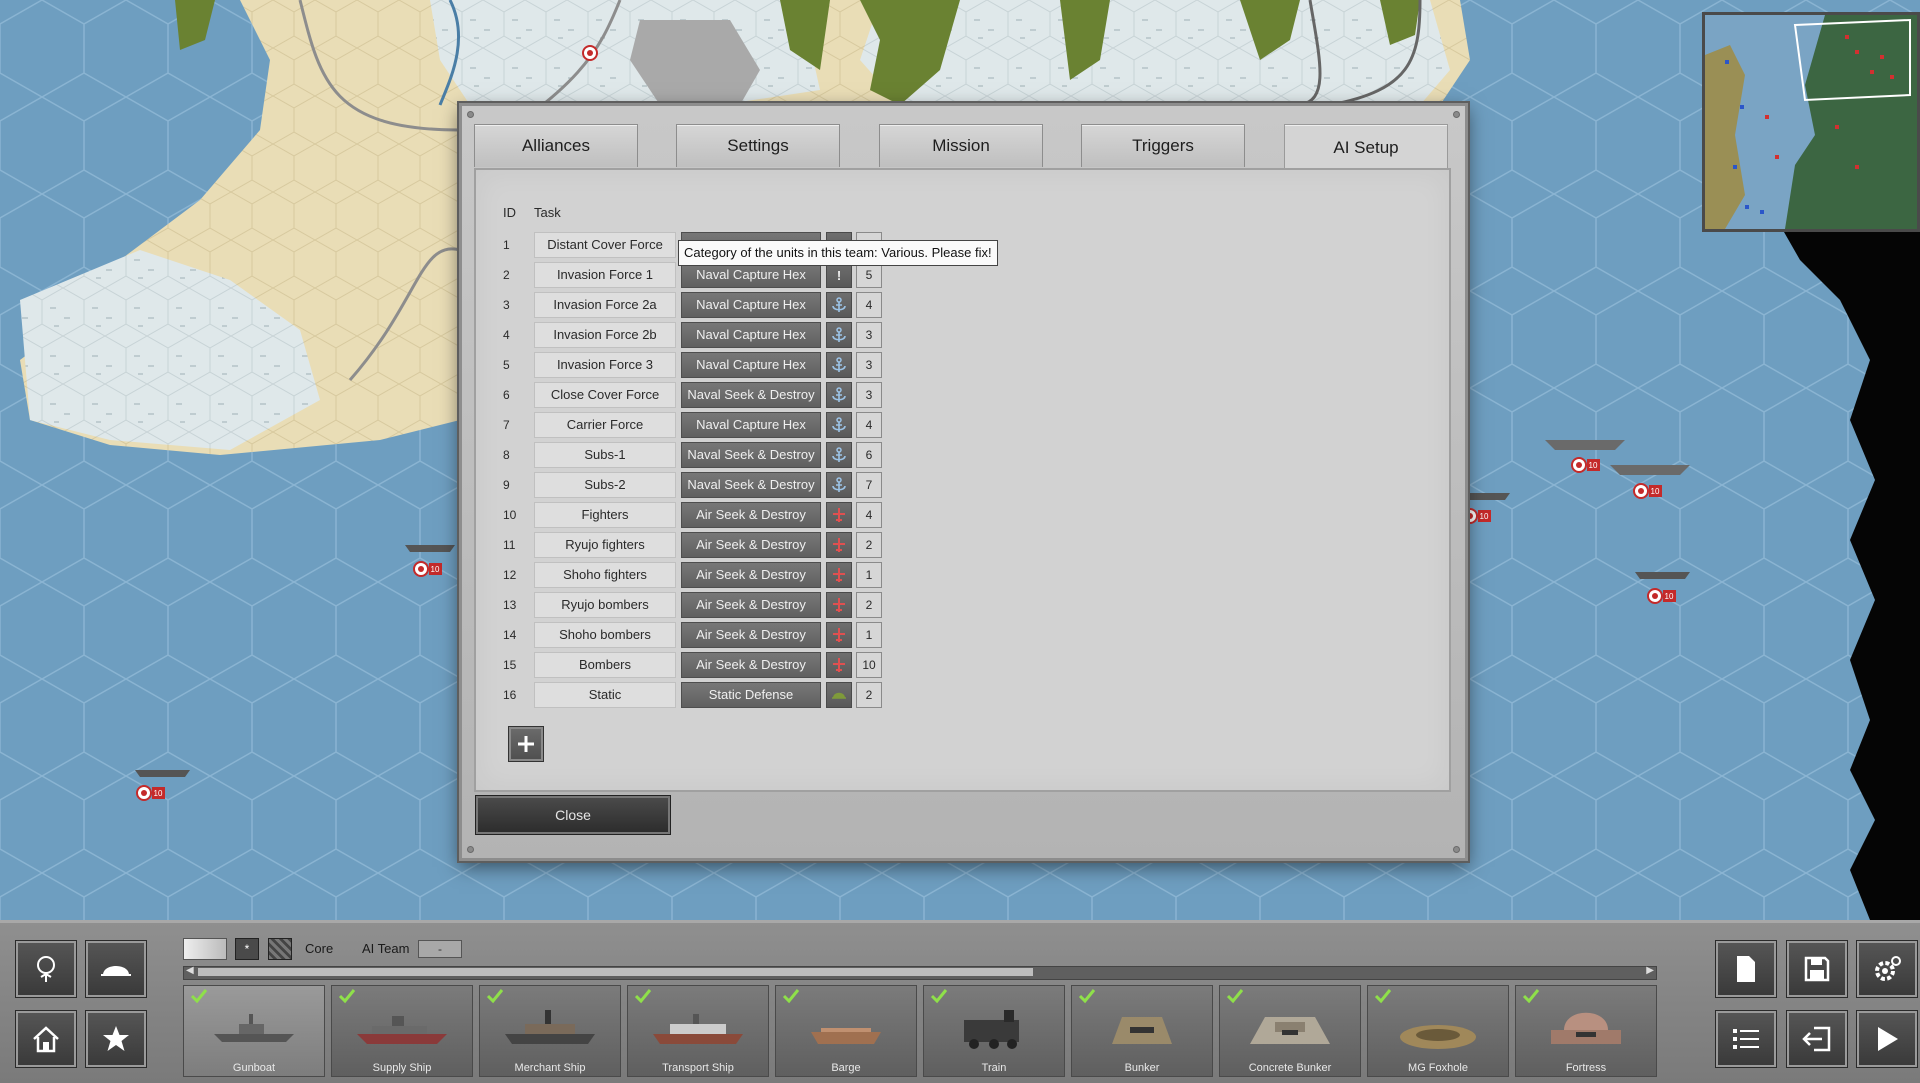 Image resolution: width=1920 pixels, height=1083 pixels. I want to click on close-button: Close, so click(573, 815).